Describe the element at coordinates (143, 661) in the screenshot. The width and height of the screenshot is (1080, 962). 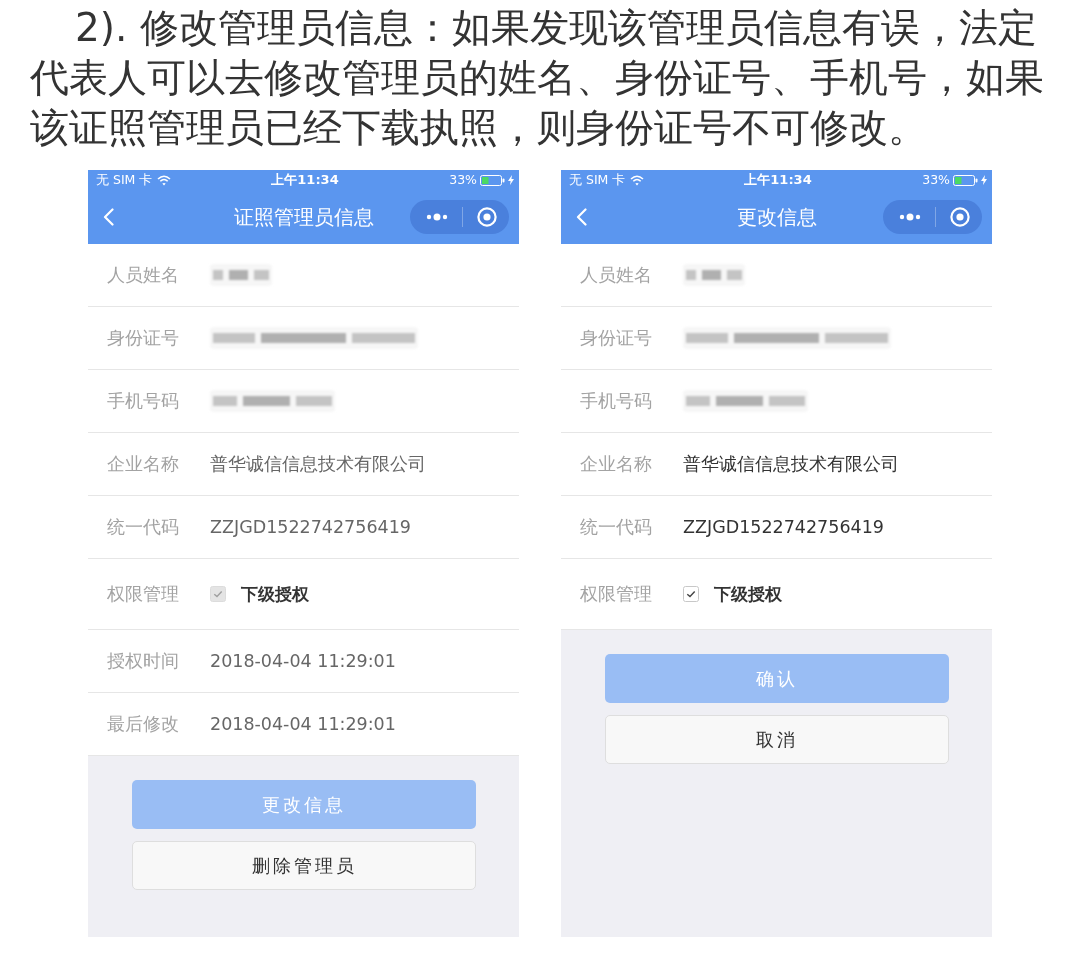
I see `field-label: 授权时间` at that location.